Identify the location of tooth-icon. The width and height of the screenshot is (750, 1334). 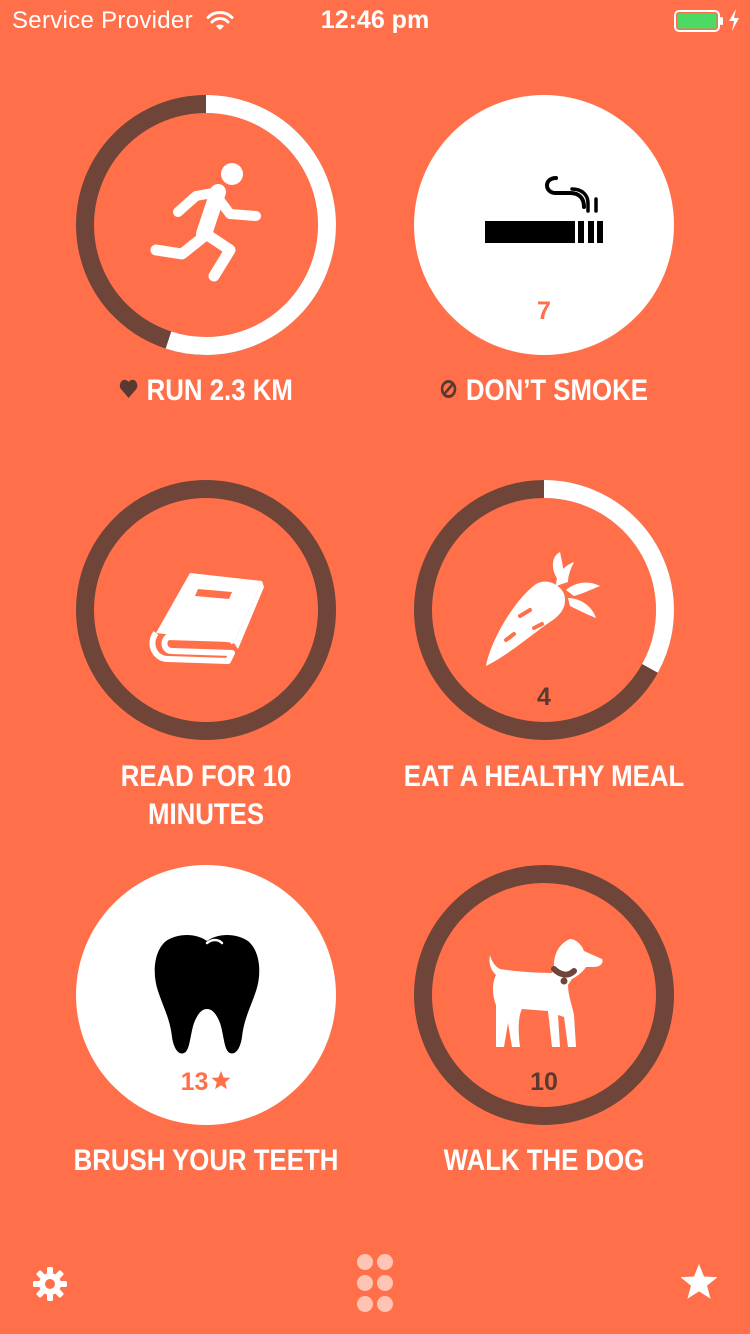
(207, 994).